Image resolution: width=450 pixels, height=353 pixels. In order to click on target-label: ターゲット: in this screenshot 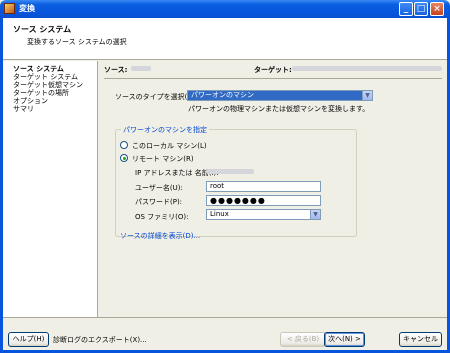, I will do `click(273, 70)`.